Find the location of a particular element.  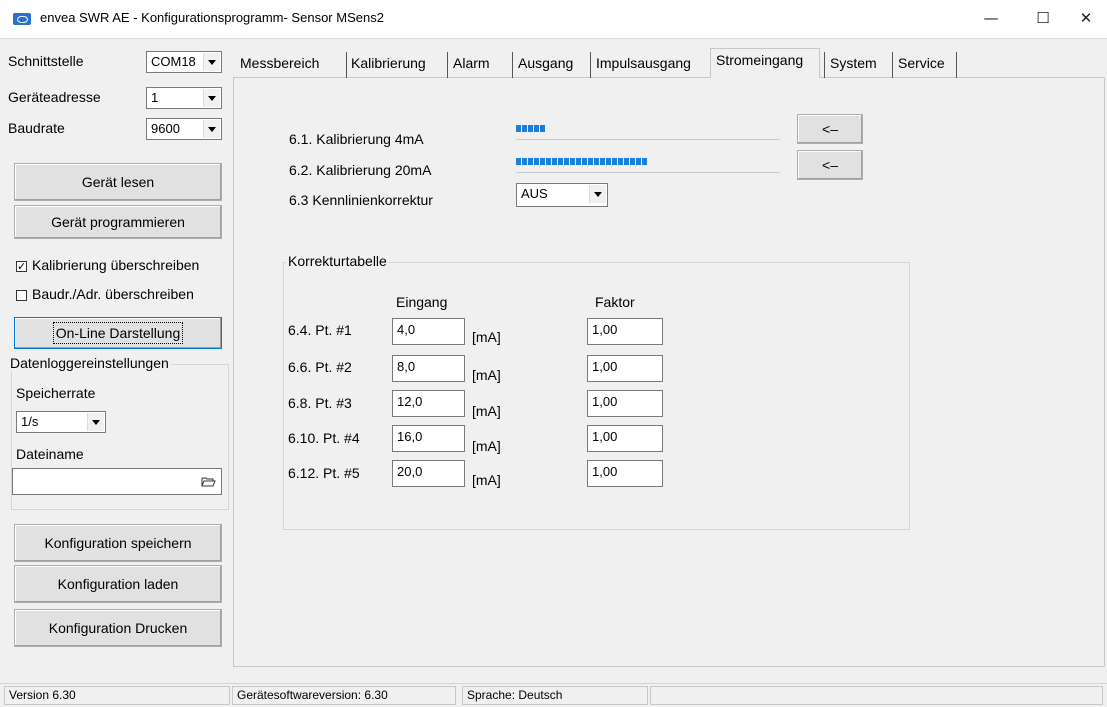

folder-open-icon is located at coordinates (208, 482).